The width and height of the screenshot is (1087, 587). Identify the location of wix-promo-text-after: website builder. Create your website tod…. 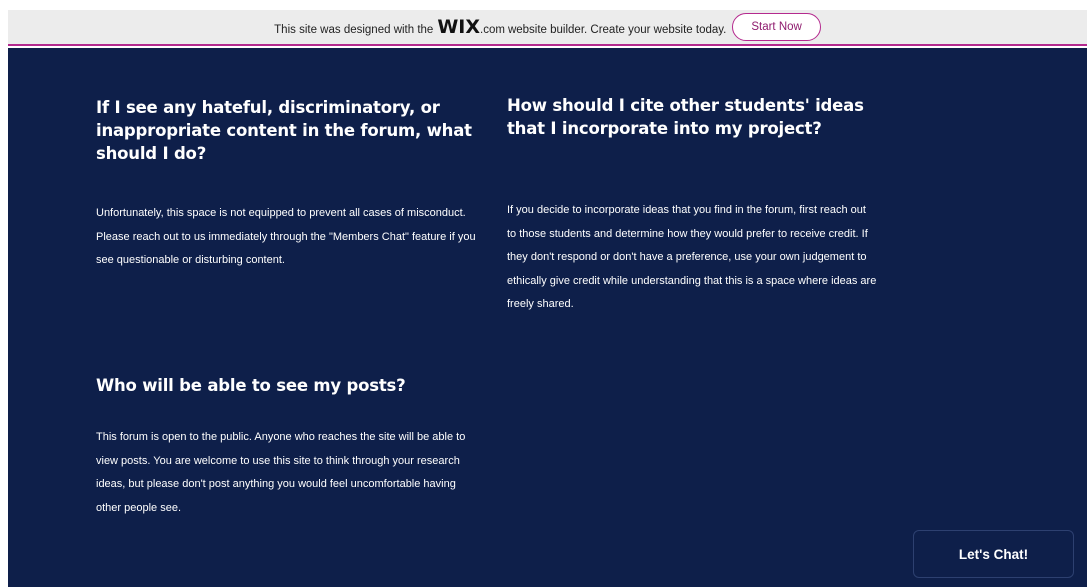
(617, 29).